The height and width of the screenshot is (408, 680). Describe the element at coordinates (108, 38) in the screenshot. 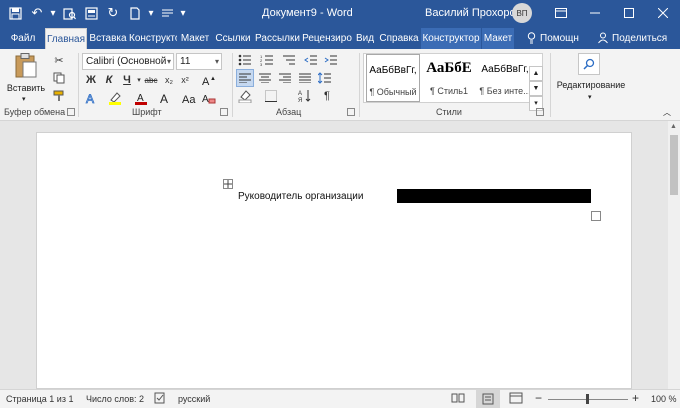

I see `tab-insert: Вставка` at that location.